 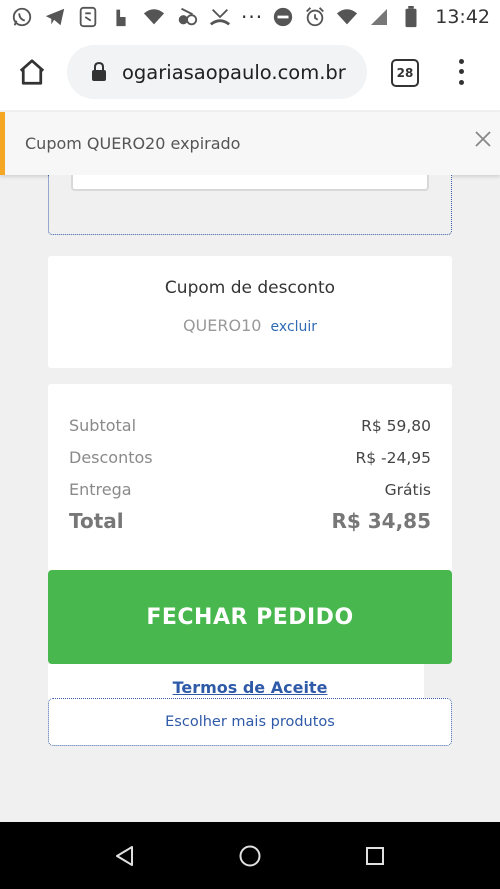 What do you see at coordinates (283, 17) in the screenshot?
I see `do-not-disturb-icon` at bounding box center [283, 17].